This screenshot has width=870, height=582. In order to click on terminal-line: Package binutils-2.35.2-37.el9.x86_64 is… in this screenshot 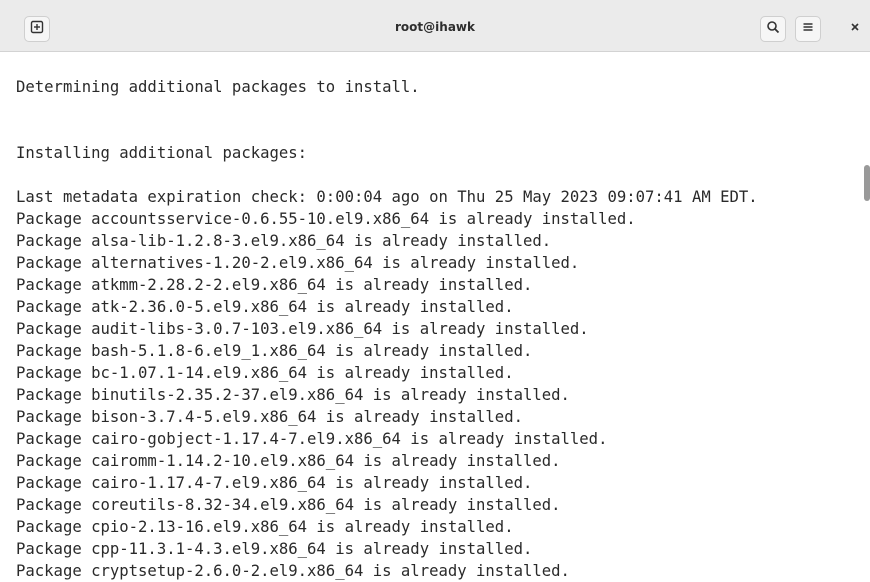, I will do `click(293, 395)`.